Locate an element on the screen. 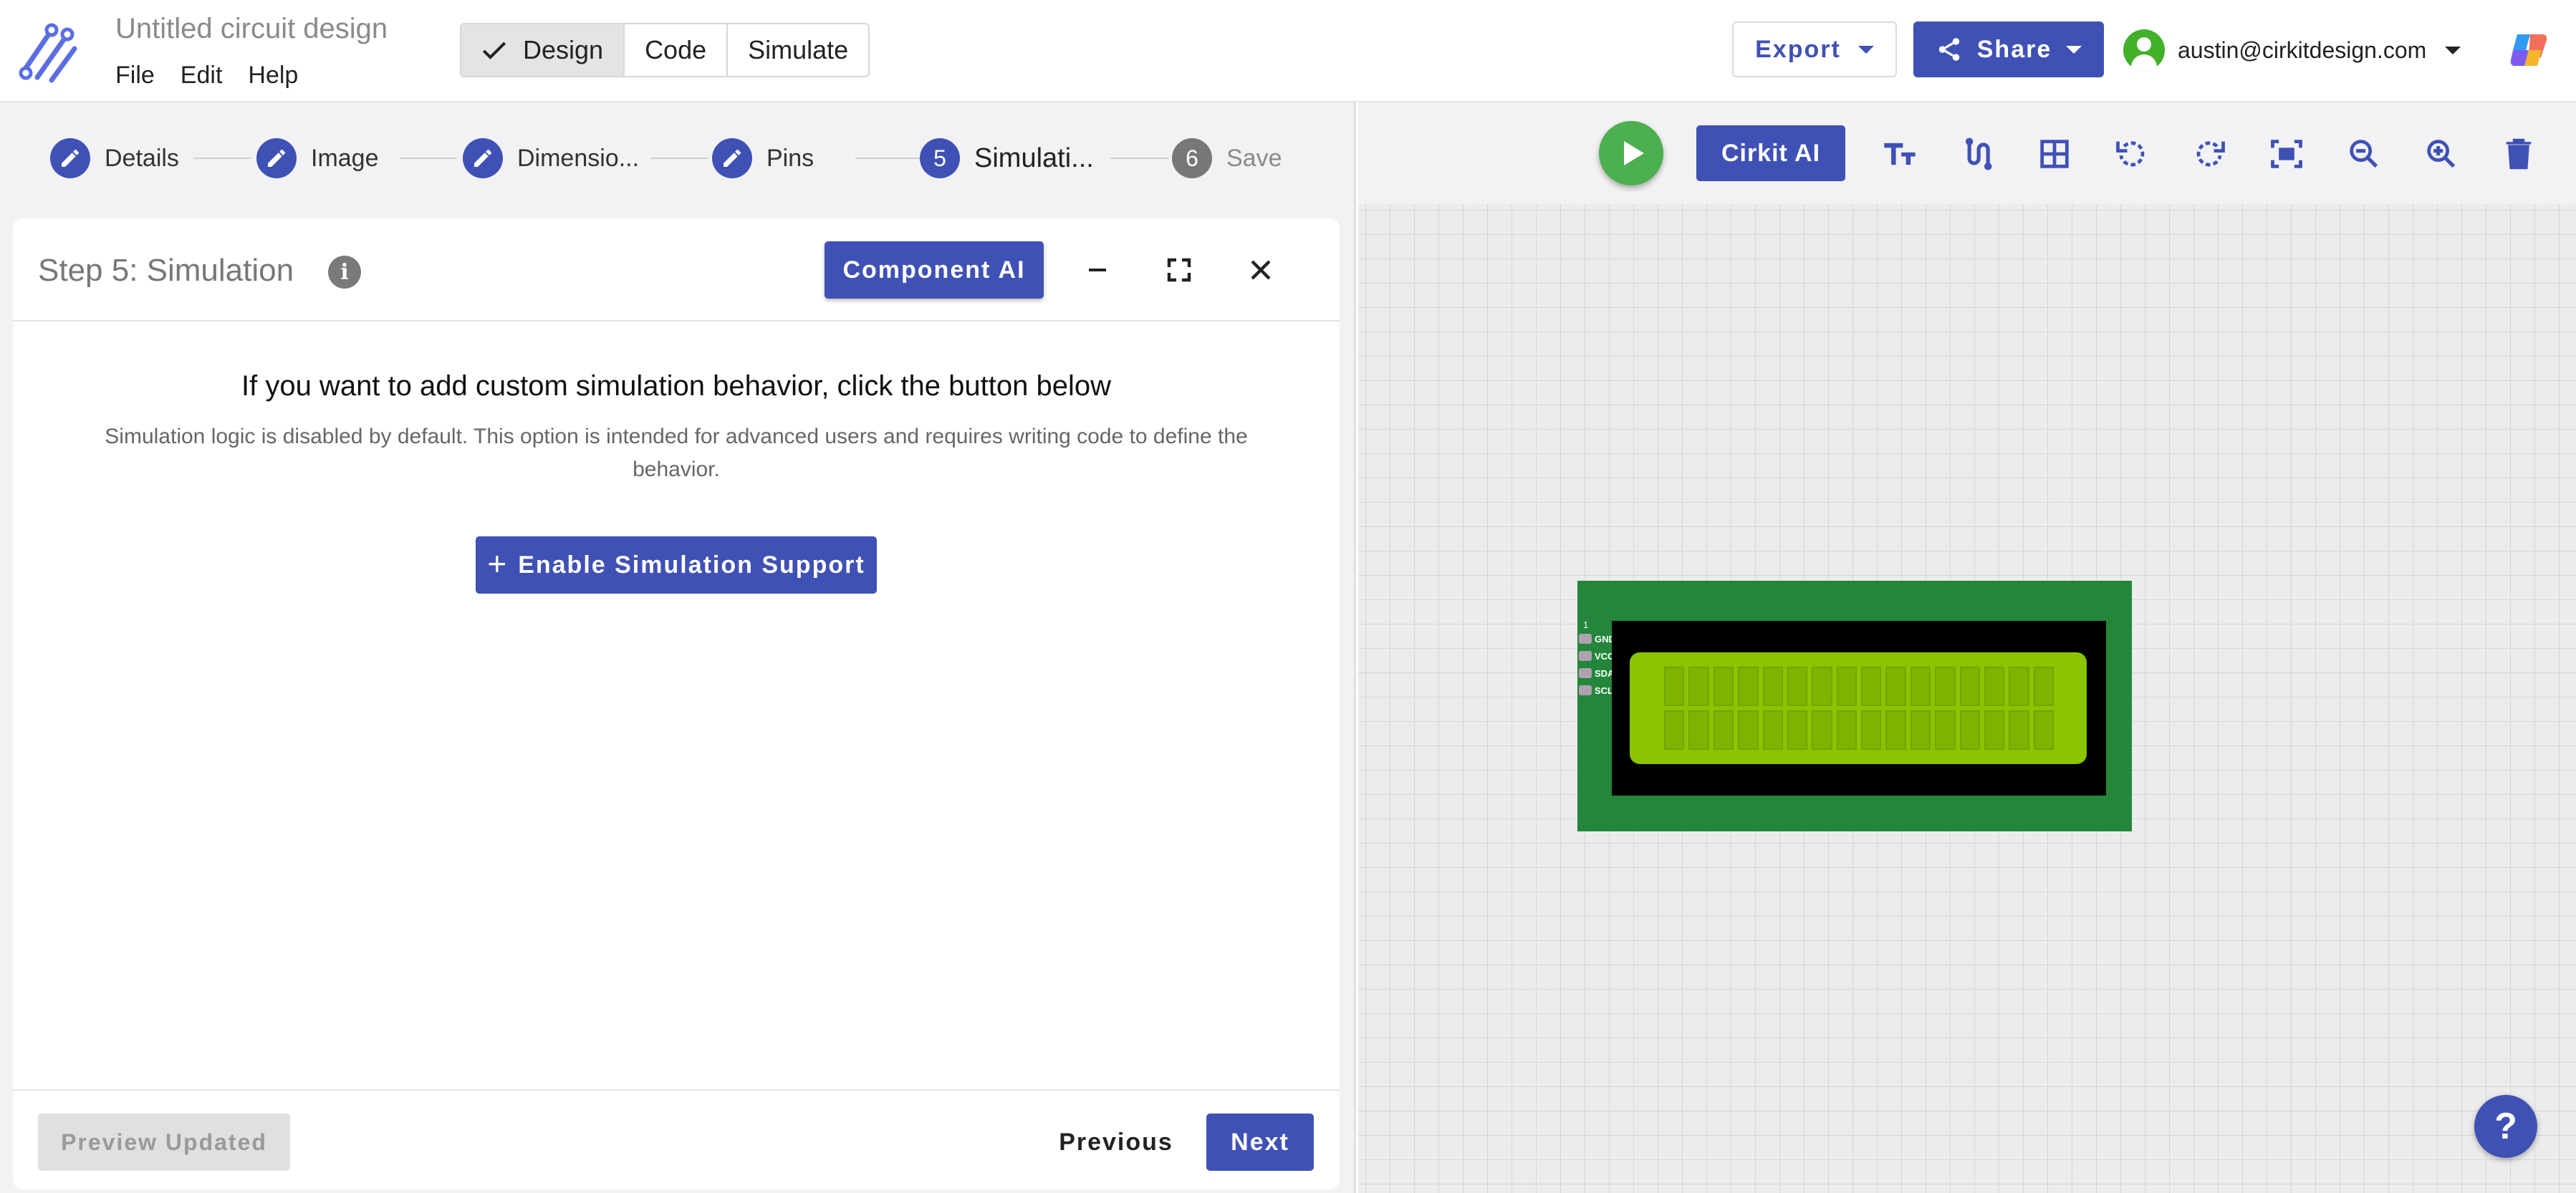 The height and width of the screenshot is (1193, 2576). zoom-out-button is located at coordinates (2364, 154).